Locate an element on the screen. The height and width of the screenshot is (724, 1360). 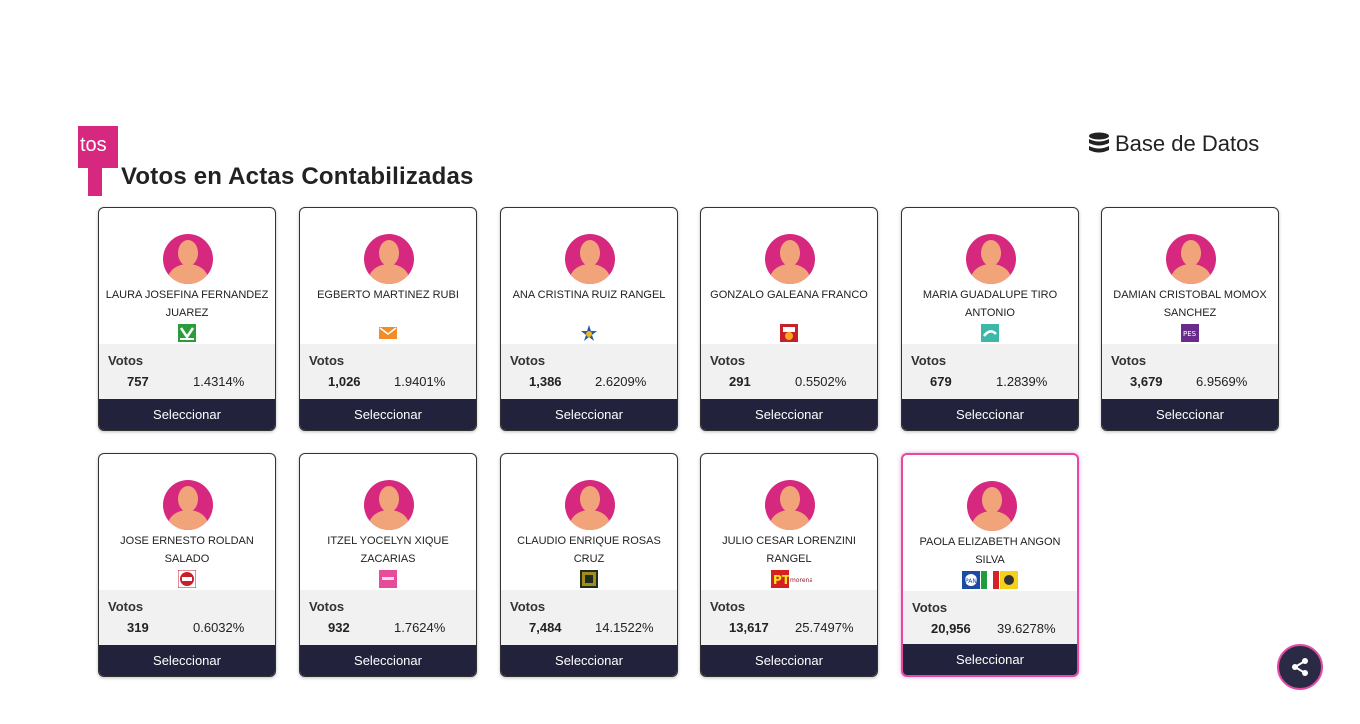
votes-percent: 39.6278% is located at coordinates (1026, 628).